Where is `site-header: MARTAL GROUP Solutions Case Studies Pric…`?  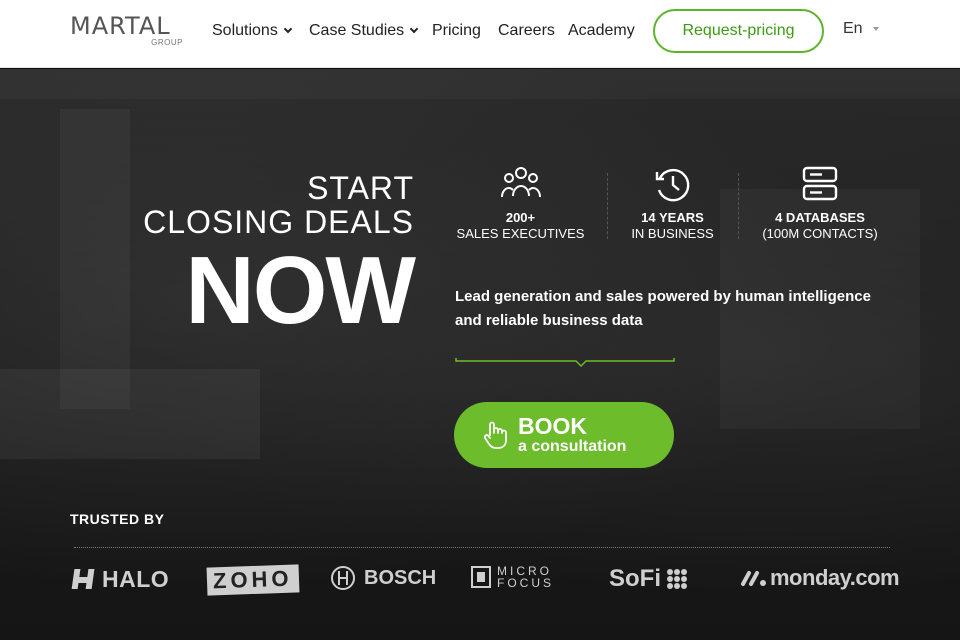
site-header: MARTAL GROUP Solutions Case Studies Pric… is located at coordinates (480, 34).